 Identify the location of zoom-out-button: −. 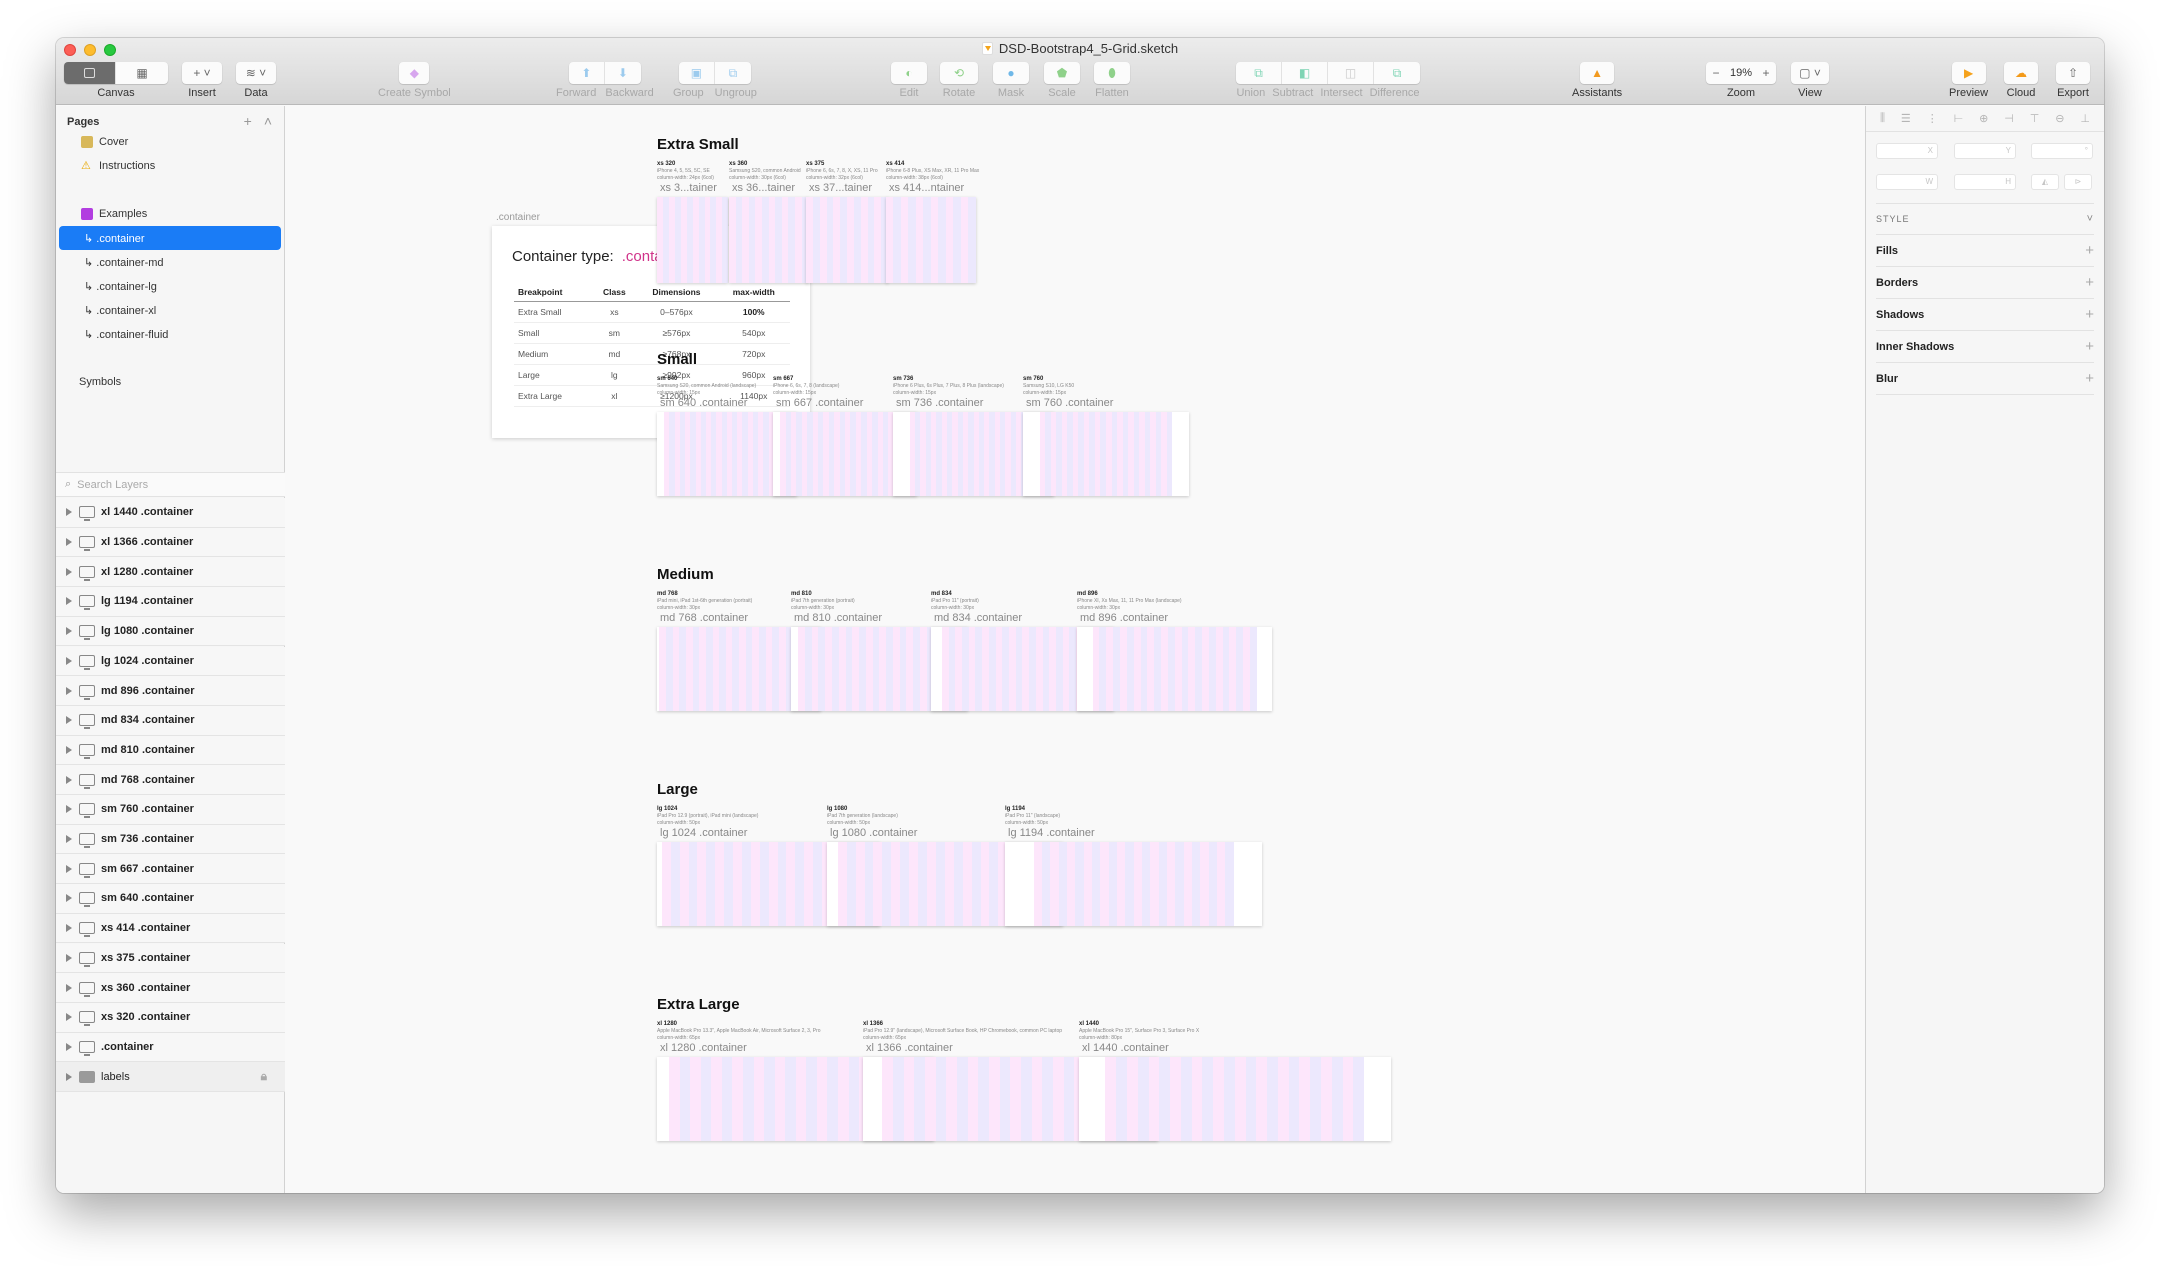
(1716, 73).